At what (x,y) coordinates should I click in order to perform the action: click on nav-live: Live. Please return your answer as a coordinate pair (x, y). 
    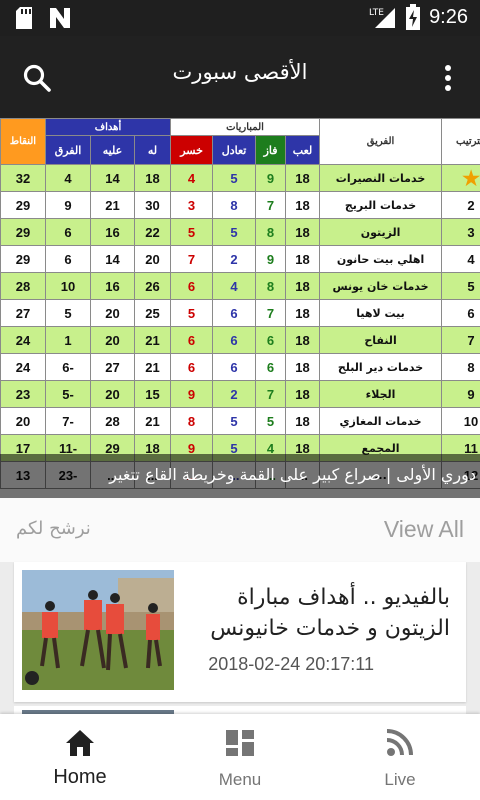
    Looking at the image, I should click on (400, 757).